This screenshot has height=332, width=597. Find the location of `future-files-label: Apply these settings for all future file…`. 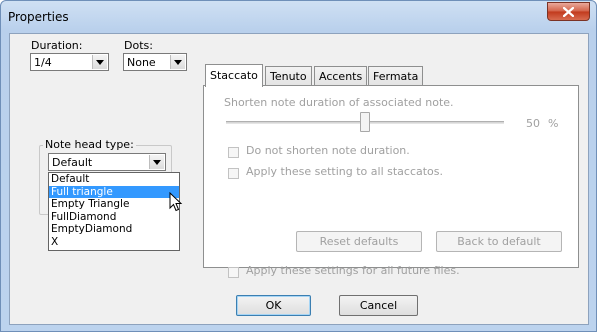

future-files-label: Apply these settings for all future file… is located at coordinates (353, 270).